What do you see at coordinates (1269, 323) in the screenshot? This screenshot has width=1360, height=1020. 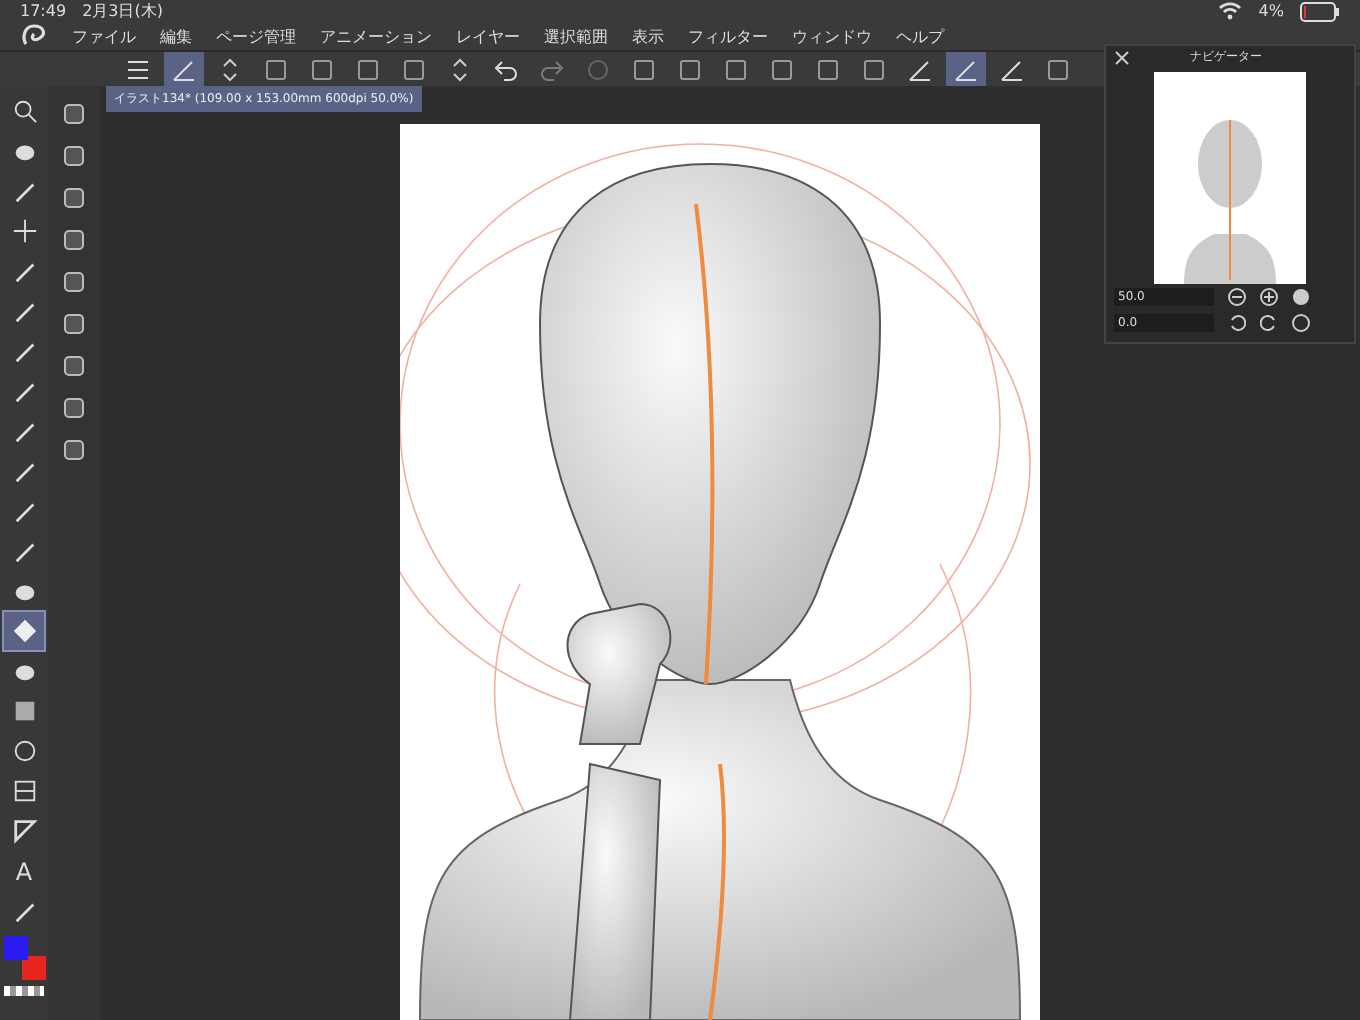 I see `rotate-right-icon` at bounding box center [1269, 323].